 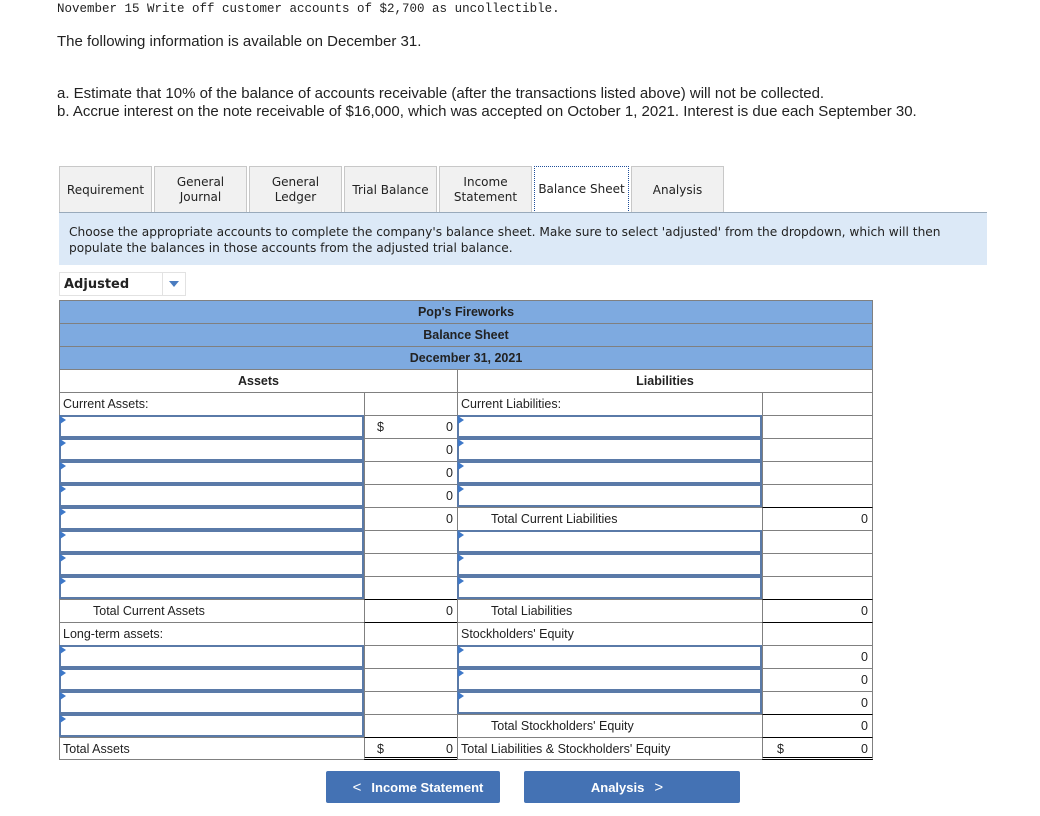 I want to click on company-name: Pop's Fireworks, so click(x=466, y=311).